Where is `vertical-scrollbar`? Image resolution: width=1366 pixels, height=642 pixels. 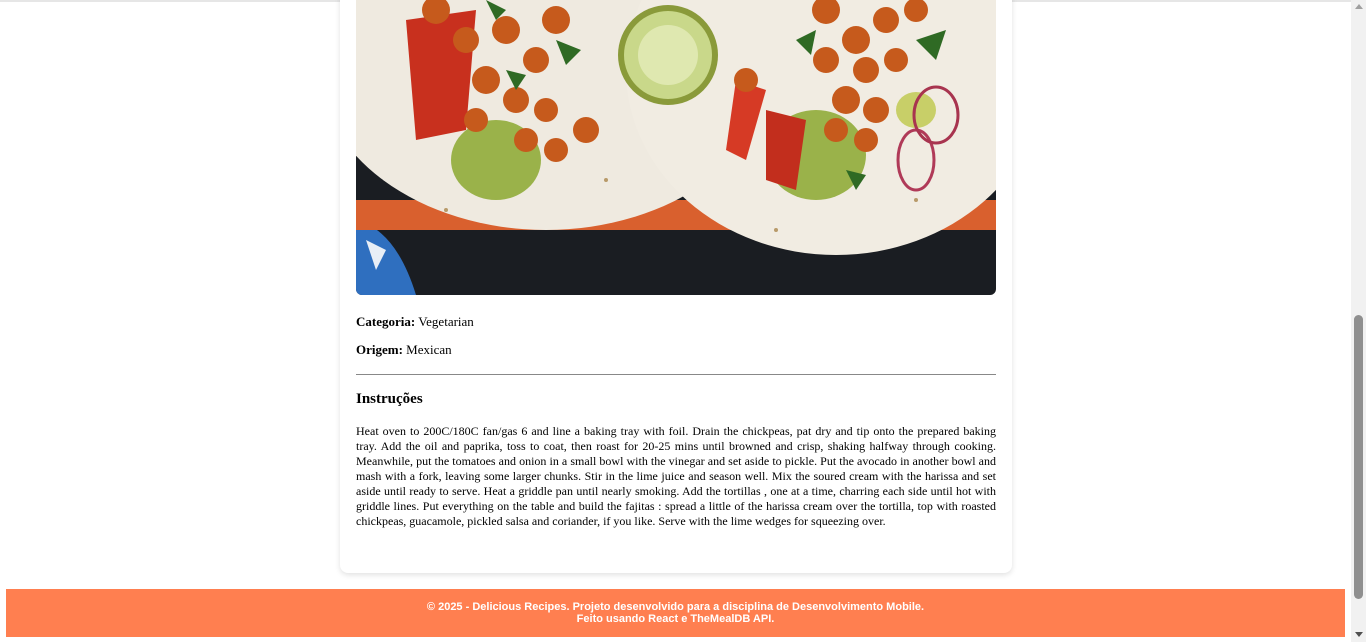 vertical-scrollbar is located at coordinates (1358, 321).